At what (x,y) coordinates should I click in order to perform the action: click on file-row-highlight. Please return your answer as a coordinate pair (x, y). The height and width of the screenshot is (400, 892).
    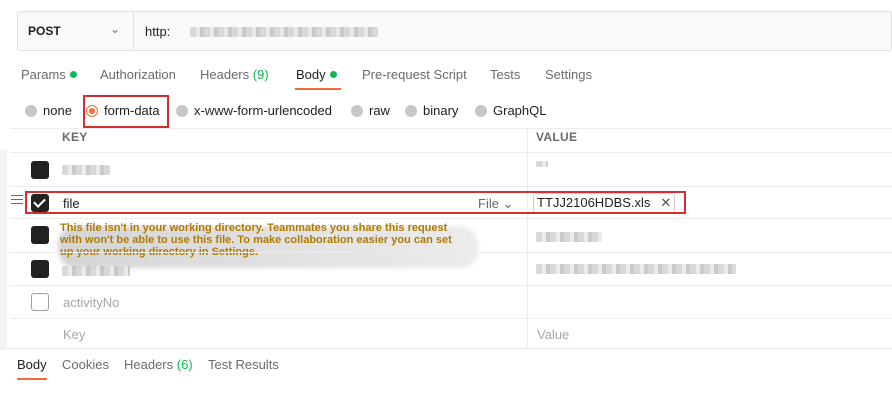
    Looking at the image, I should click on (355, 202).